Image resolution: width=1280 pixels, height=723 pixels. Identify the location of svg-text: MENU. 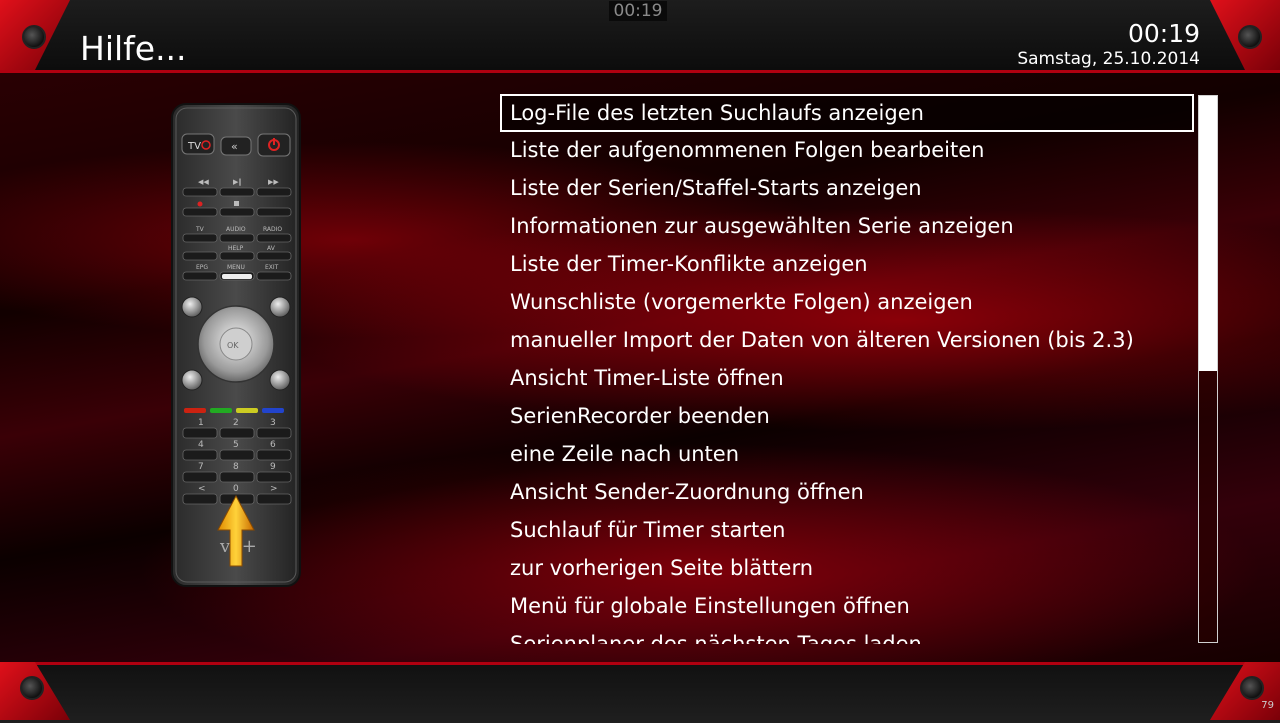
(236, 267).